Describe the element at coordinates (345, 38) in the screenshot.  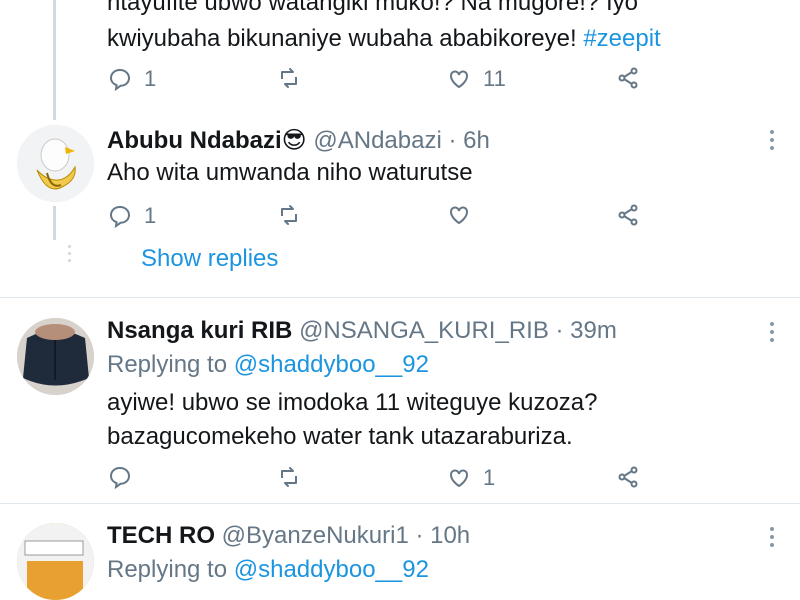
I see `tweet-text: kwiyubaha bikunaniye wubaha ababikoreye!` at that location.